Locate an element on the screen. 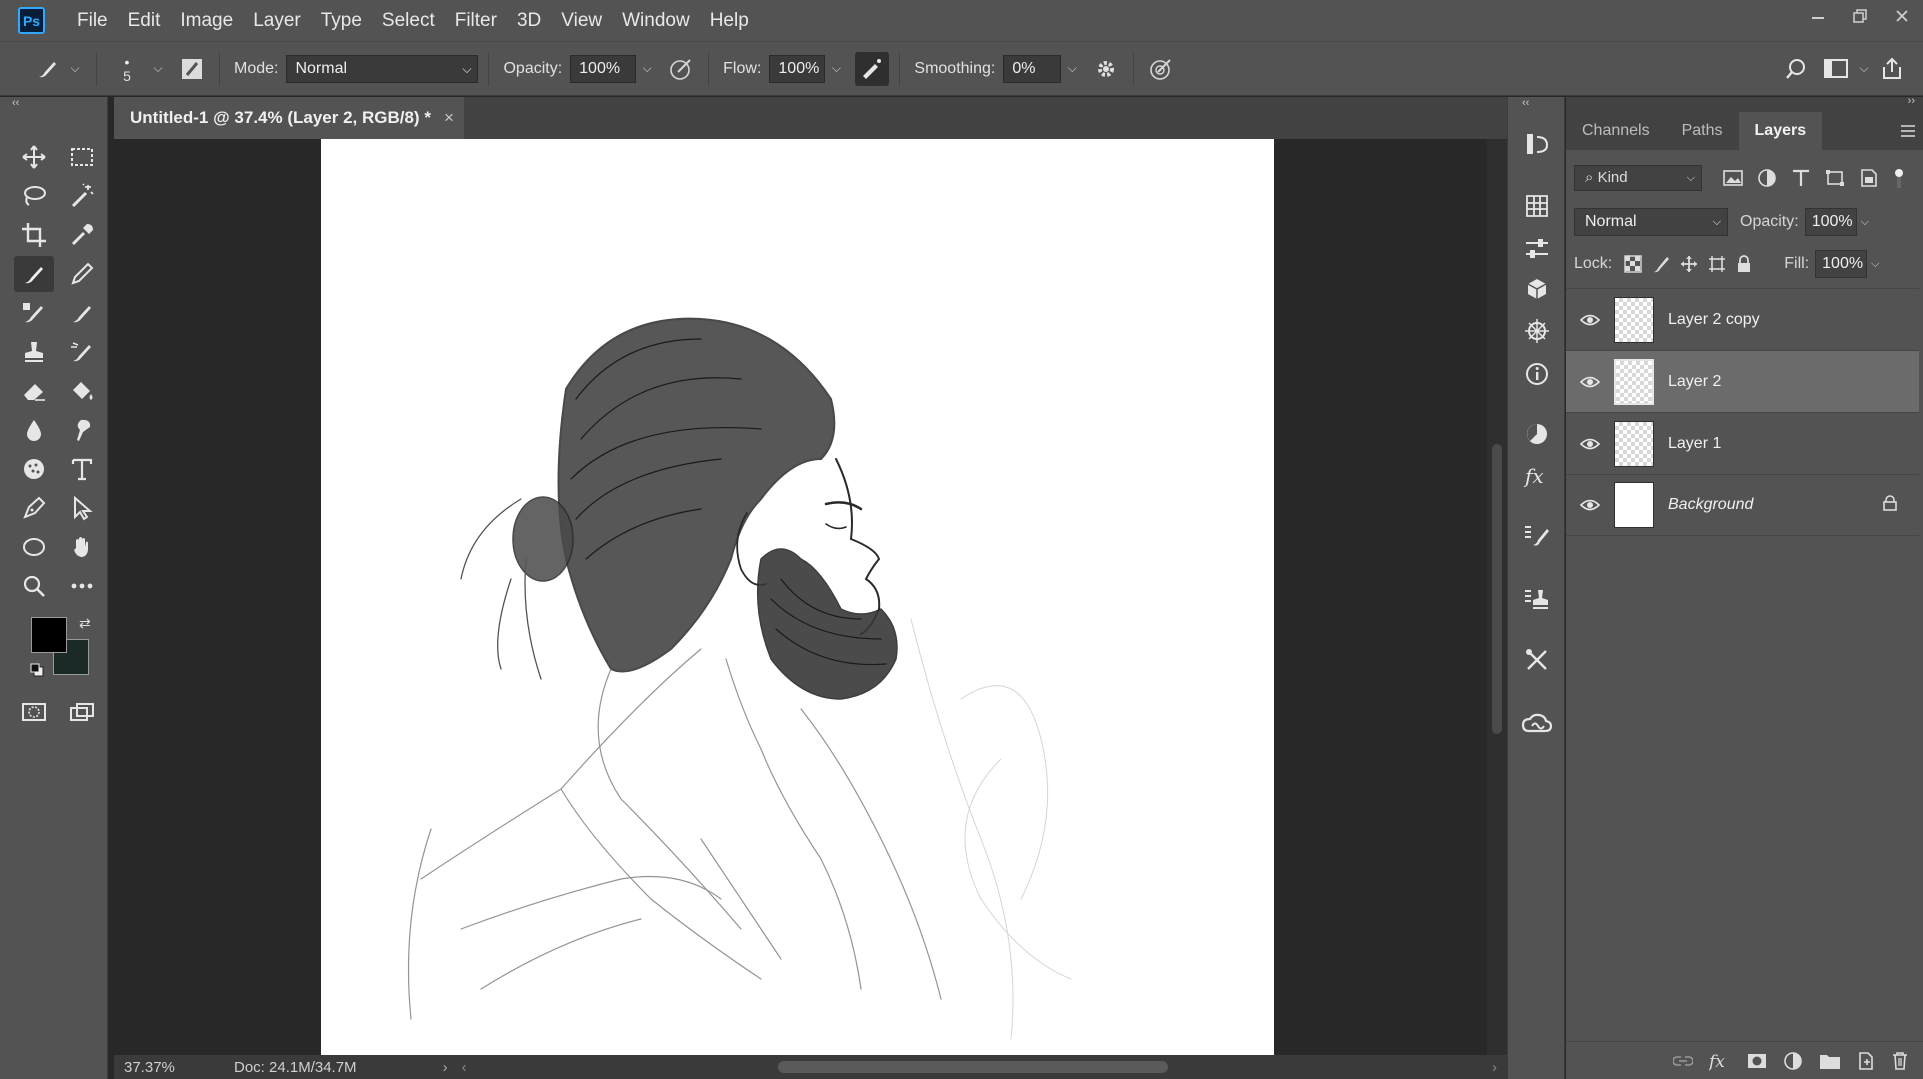 The image size is (1923, 1079). expand-arrows-icon: ›› is located at coordinates (1911, 101).